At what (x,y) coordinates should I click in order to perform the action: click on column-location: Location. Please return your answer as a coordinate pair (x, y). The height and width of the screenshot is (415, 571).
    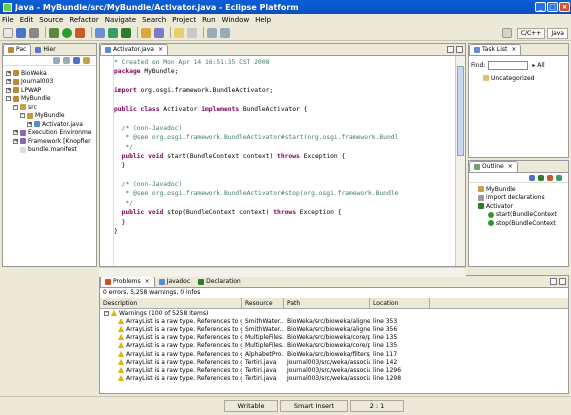
    Looking at the image, I should click on (400, 303).